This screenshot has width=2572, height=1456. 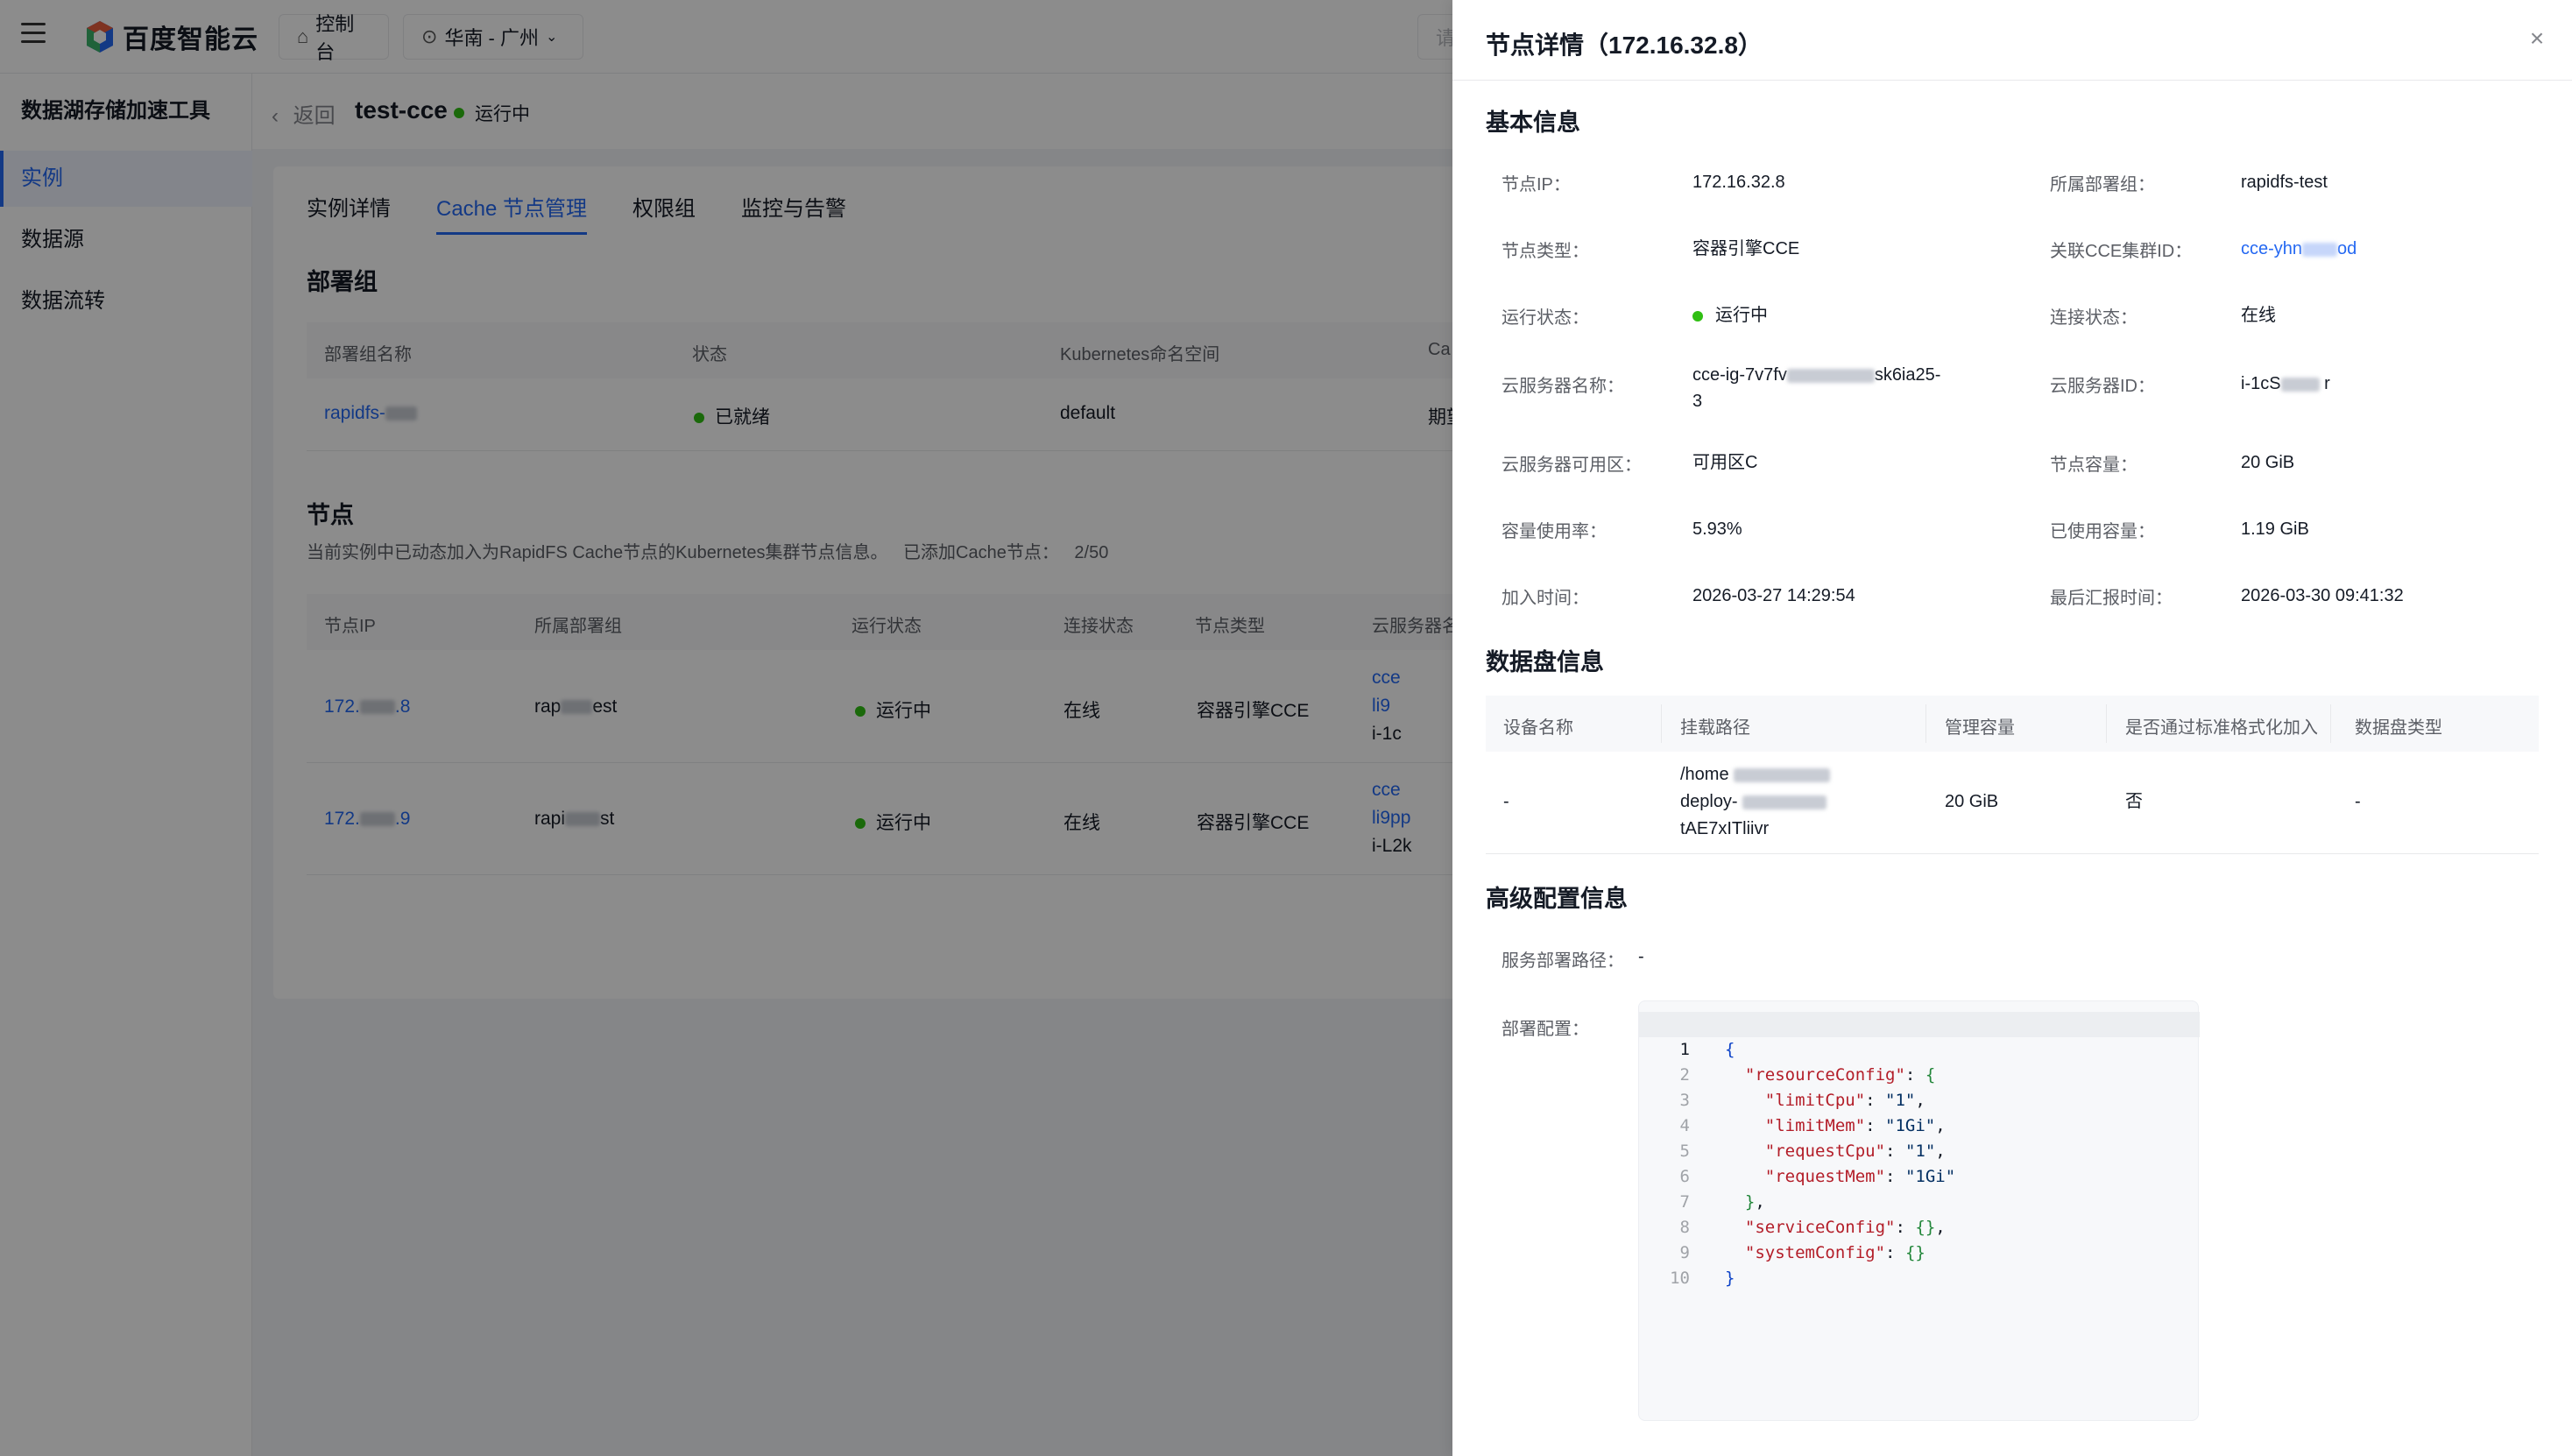 What do you see at coordinates (1919, 1188) in the screenshot?
I see `code-line: 7 },` at bounding box center [1919, 1188].